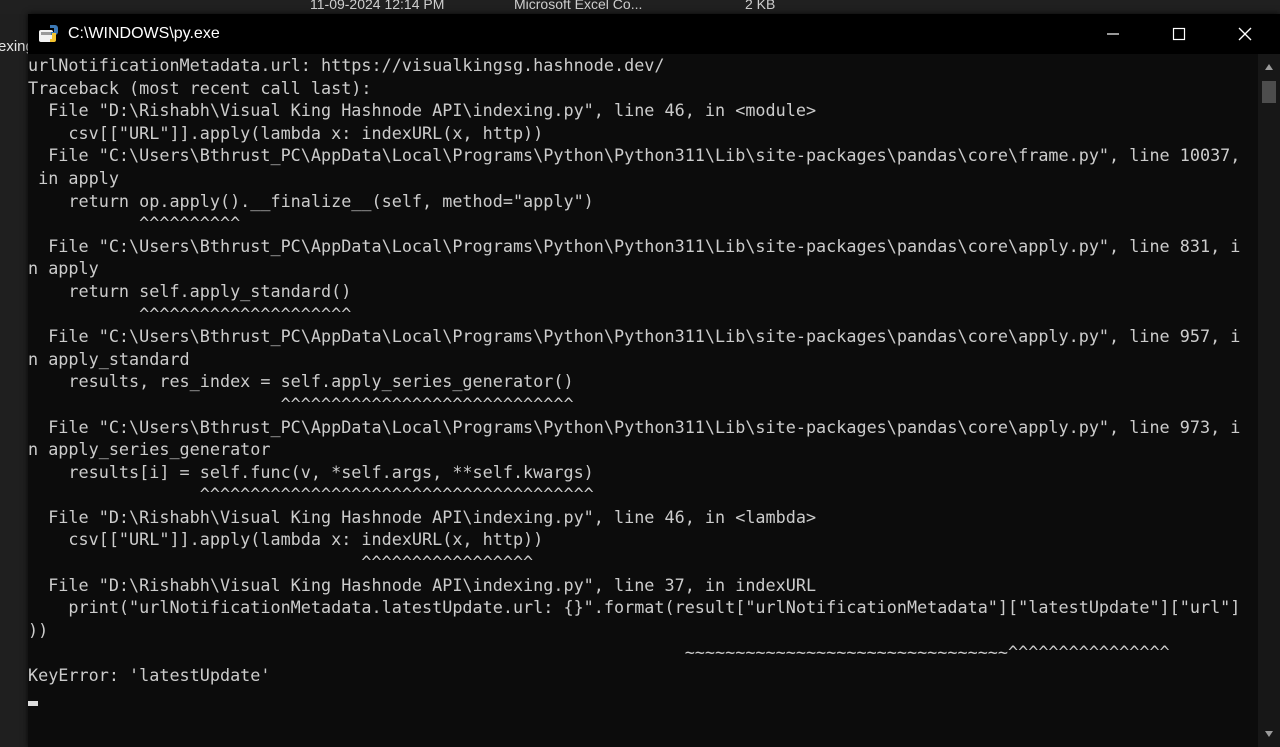 The image size is (1280, 747). Describe the element at coordinates (73, 177) in the screenshot. I see `console-line: in apply` at that location.